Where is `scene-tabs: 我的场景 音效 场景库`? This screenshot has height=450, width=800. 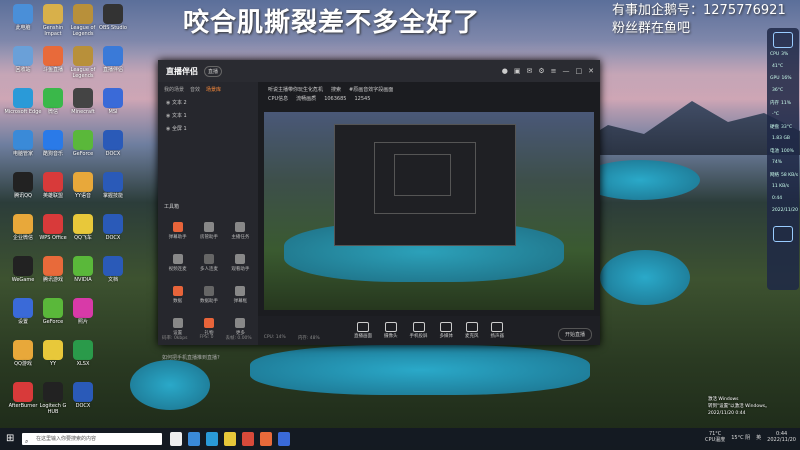
scene-tabs: 我的场景 音效 场景库 is located at coordinates (208, 89).